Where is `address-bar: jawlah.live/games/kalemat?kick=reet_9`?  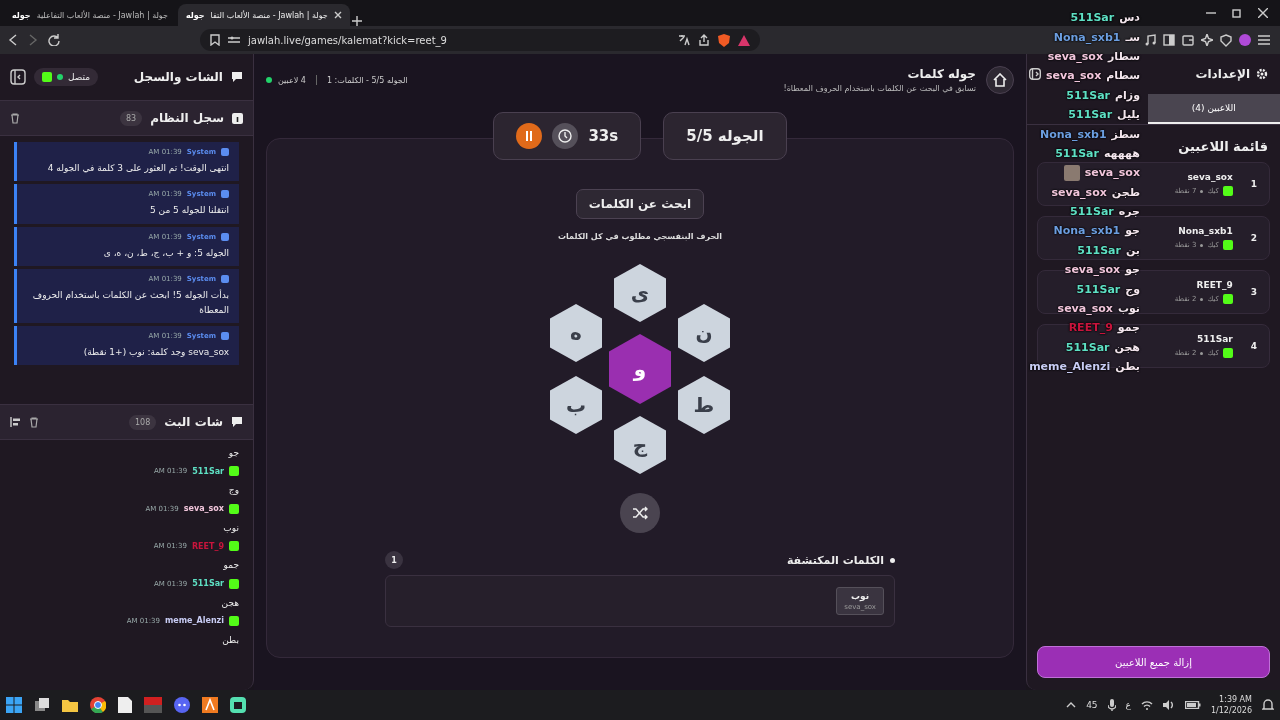 address-bar: jawlah.live/games/kalemat?kick=reet_9 is located at coordinates (480, 40).